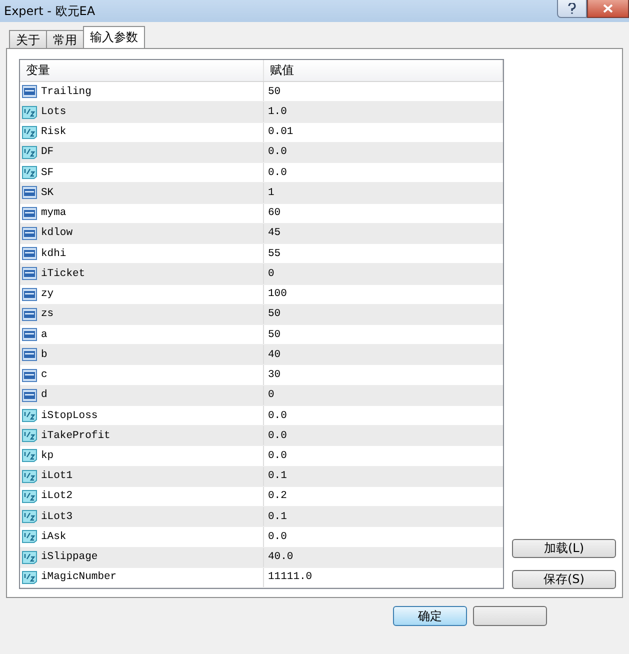 The width and height of the screenshot is (629, 654). Describe the element at coordinates (277, 112) in the screenshot. I see `table-cell-text: 1.0` at that location.